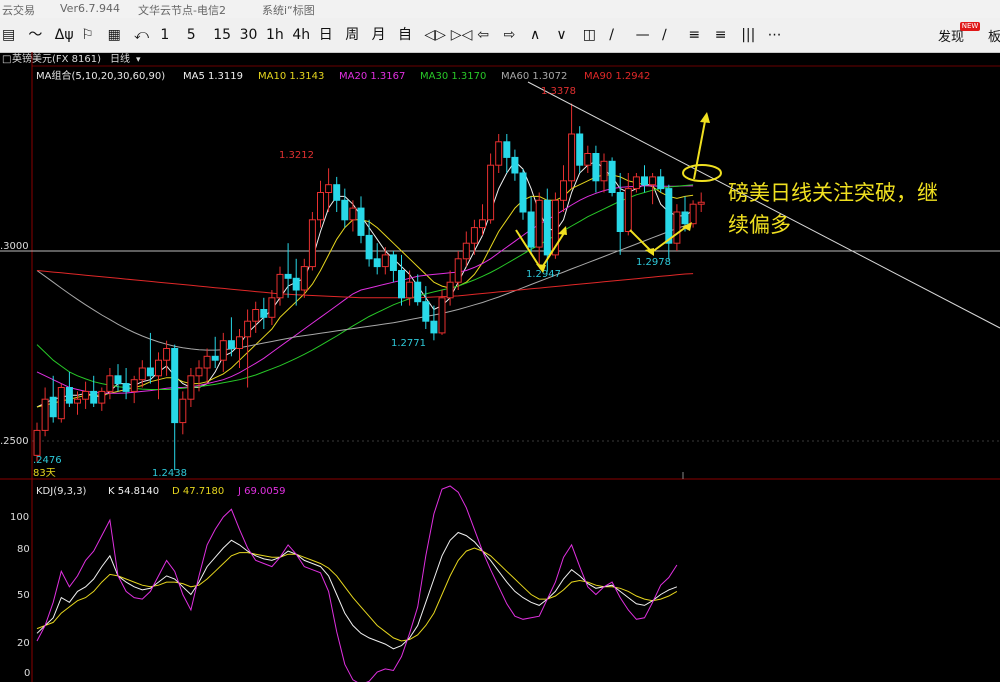 The image size is (1000, 682). I want to click on toolbar-button: ⤺, so click(141, 35).